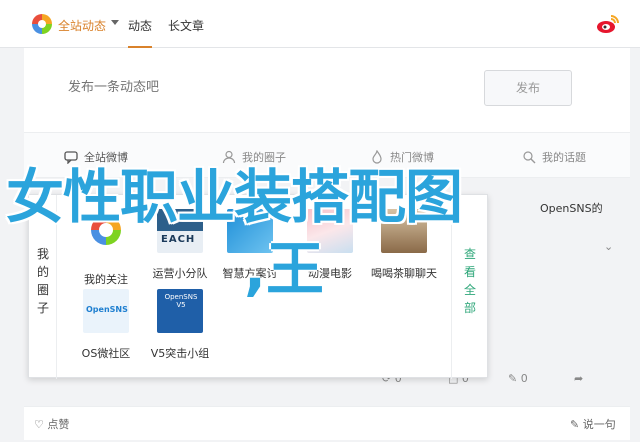 The width and height of the screenshot is (640, 442). What do you see at coordinates (186, 25) in the screenshot?
I see `tab-long-articles: 长文章` at bounding box center [186, 25].